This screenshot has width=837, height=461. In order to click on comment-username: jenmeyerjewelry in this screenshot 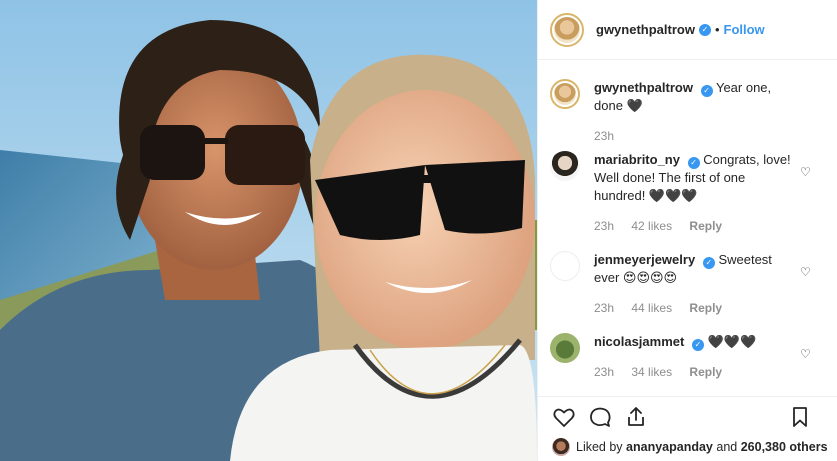, I will do `click(644, 259)`.